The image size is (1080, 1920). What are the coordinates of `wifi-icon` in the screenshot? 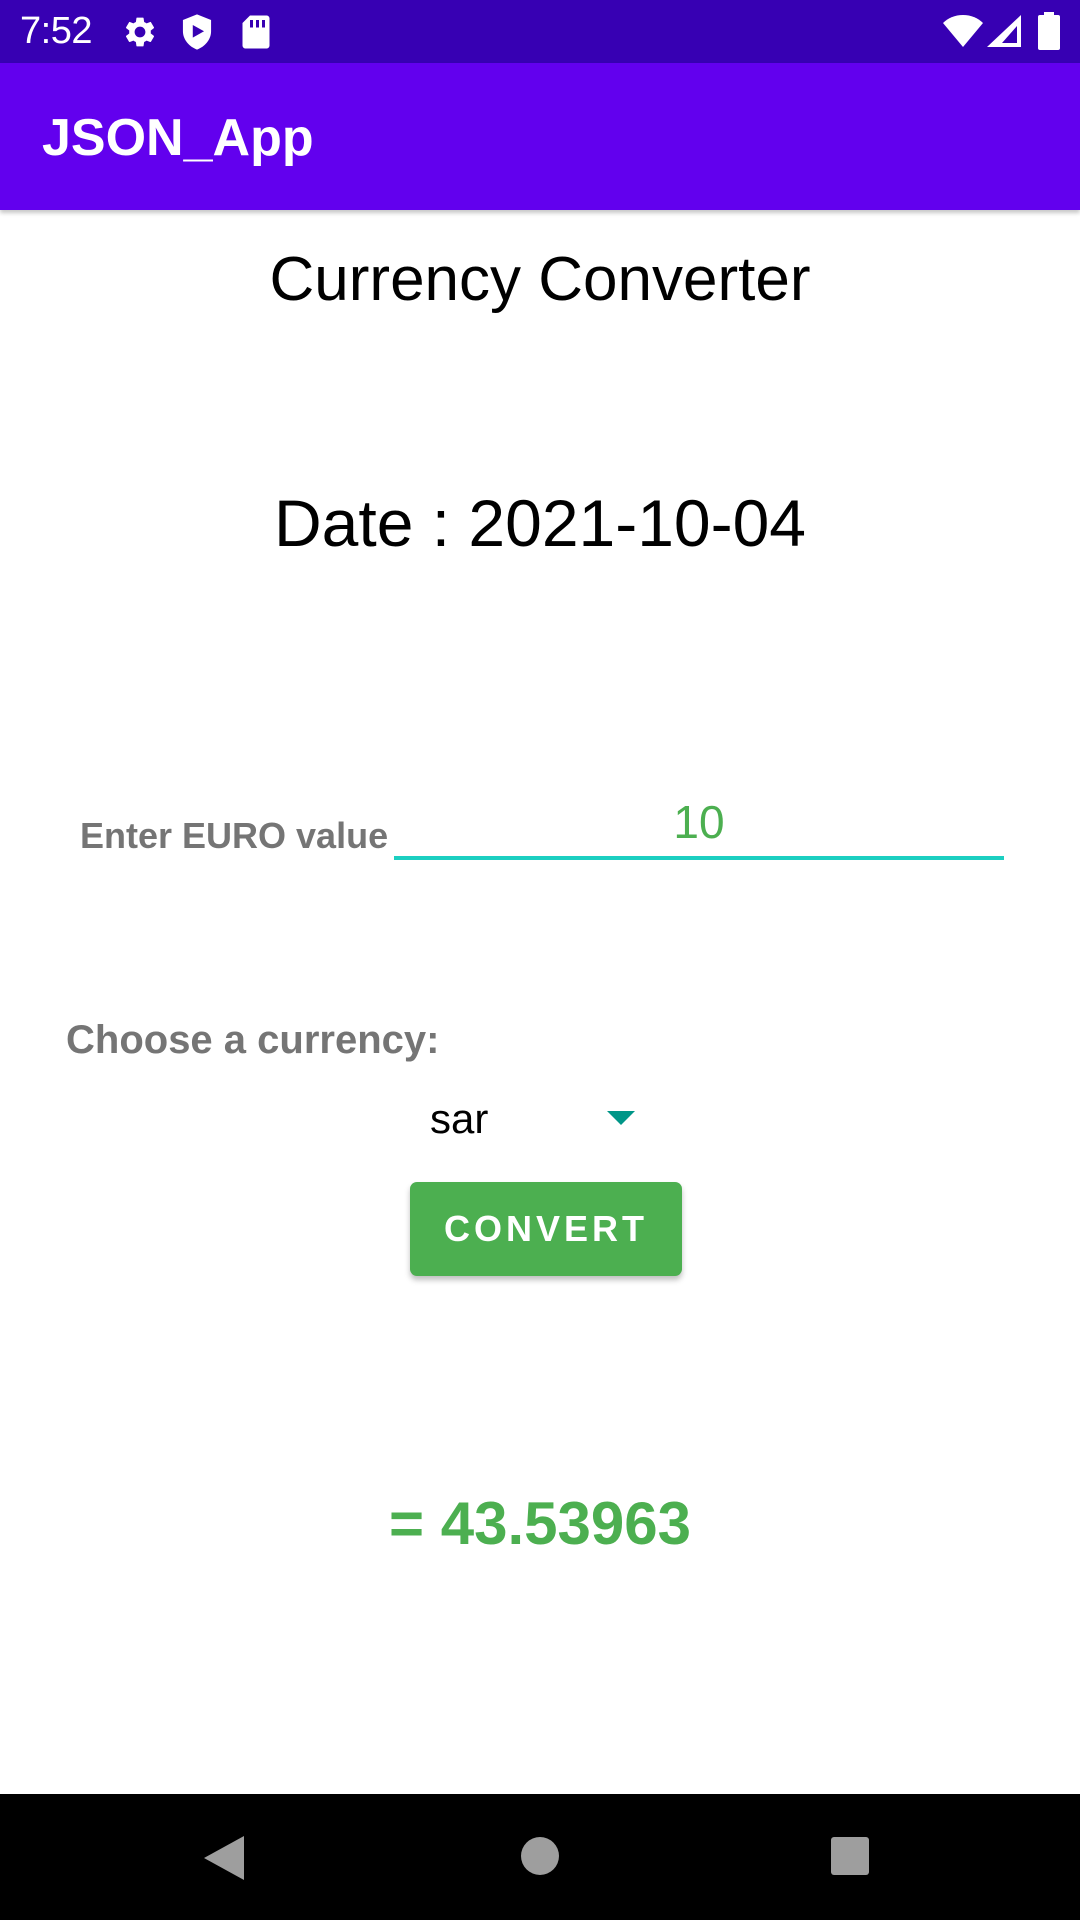 It's located at (963, 31).